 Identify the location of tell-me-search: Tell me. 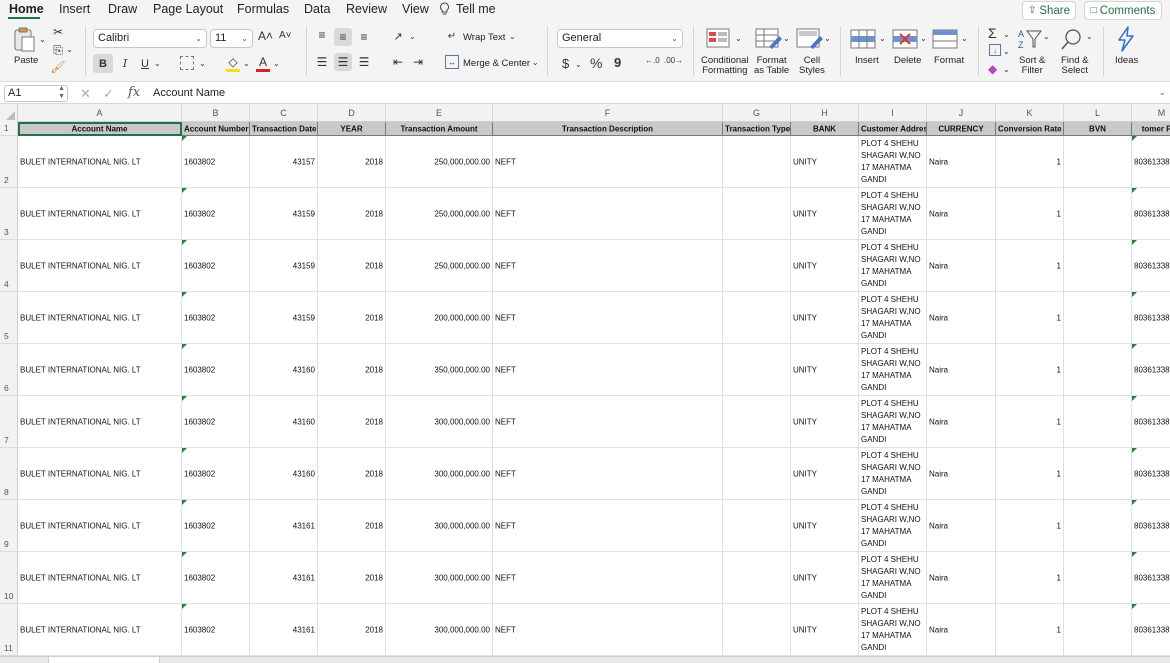
(476, 9).